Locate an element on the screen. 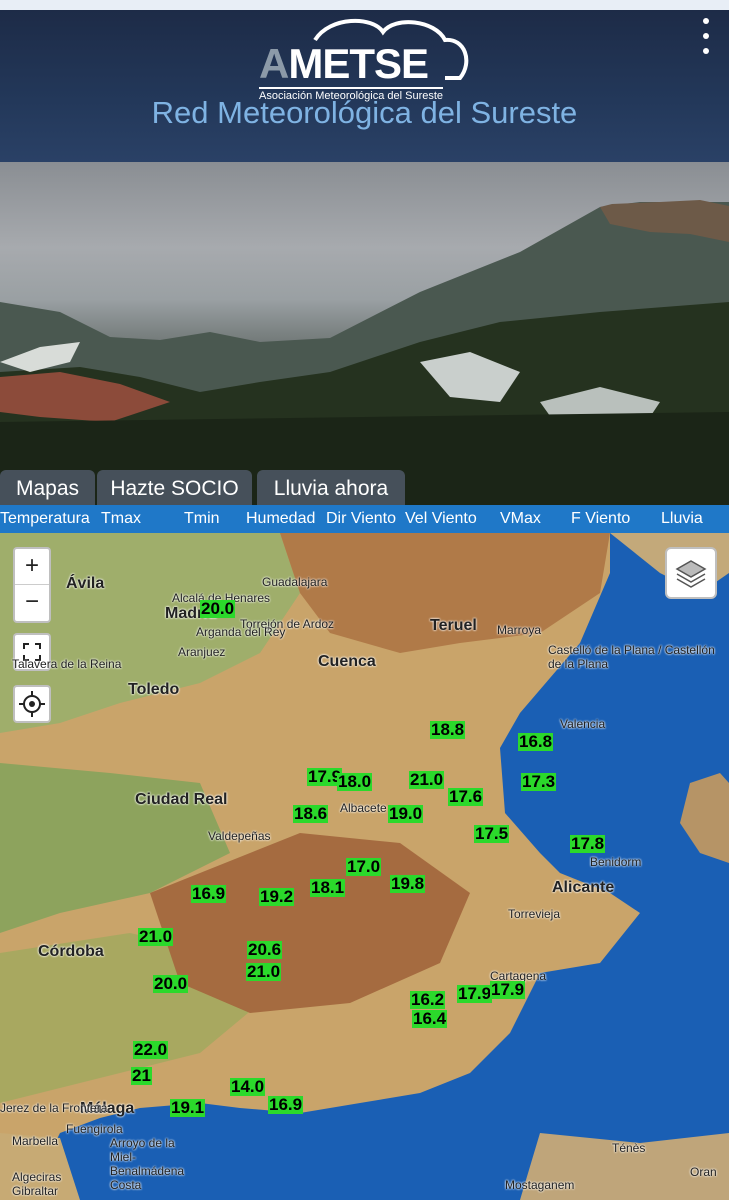 The width and height of the screenshot is (729, 1200). place-label: Torrevieja is located at coordinates (534, 914).